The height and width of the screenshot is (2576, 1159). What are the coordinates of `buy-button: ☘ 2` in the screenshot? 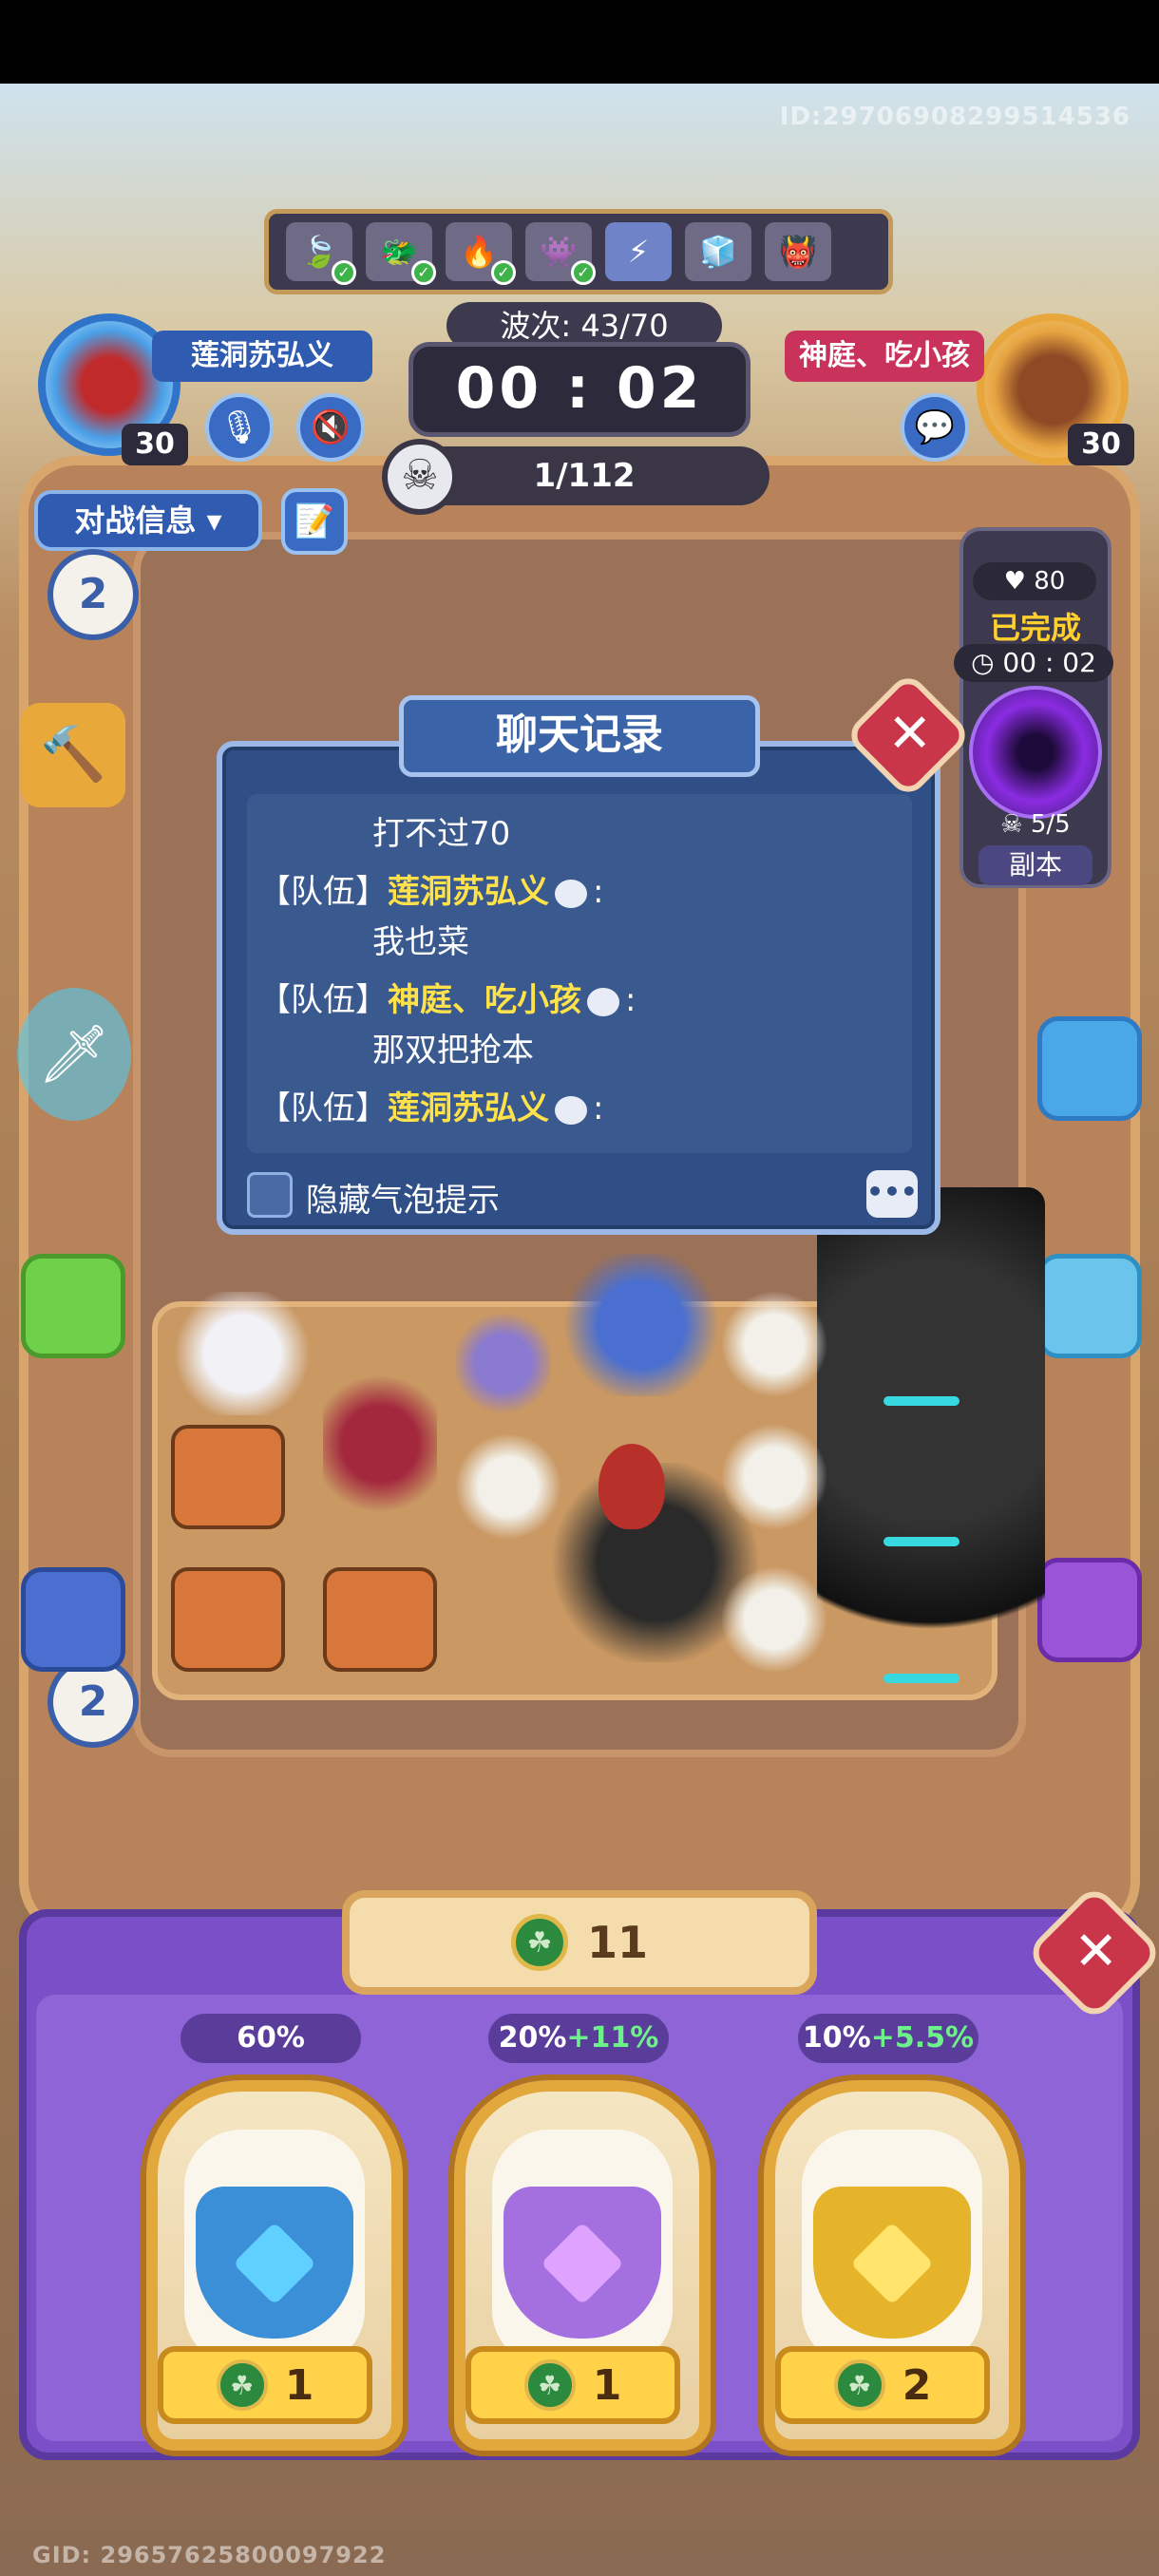 It's located at (882, 2385).